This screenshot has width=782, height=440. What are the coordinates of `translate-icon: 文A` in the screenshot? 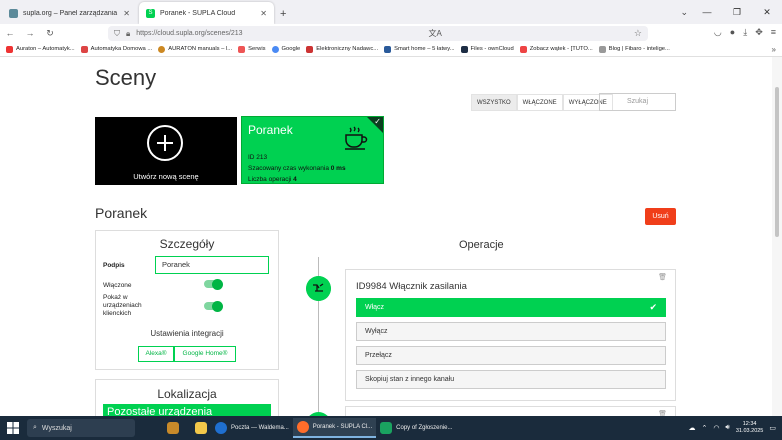 It's located at (435, 33).